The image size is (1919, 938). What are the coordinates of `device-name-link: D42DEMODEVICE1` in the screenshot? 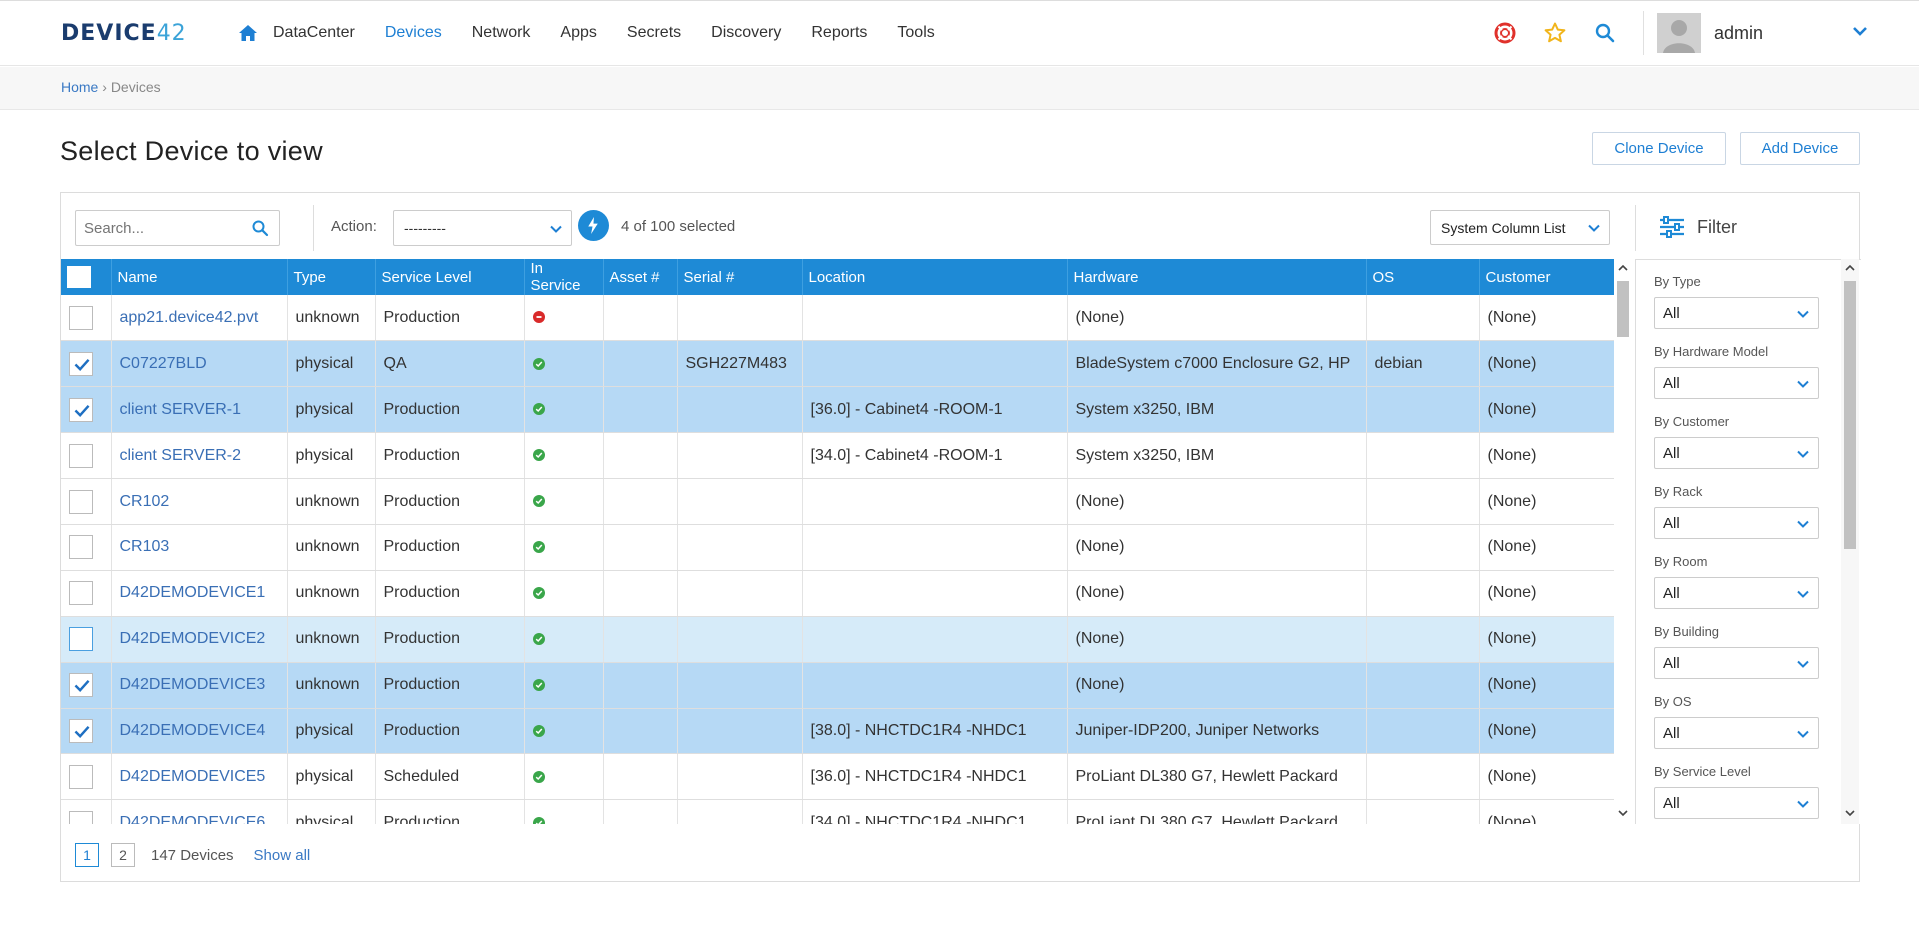 It's located at (199, 593).